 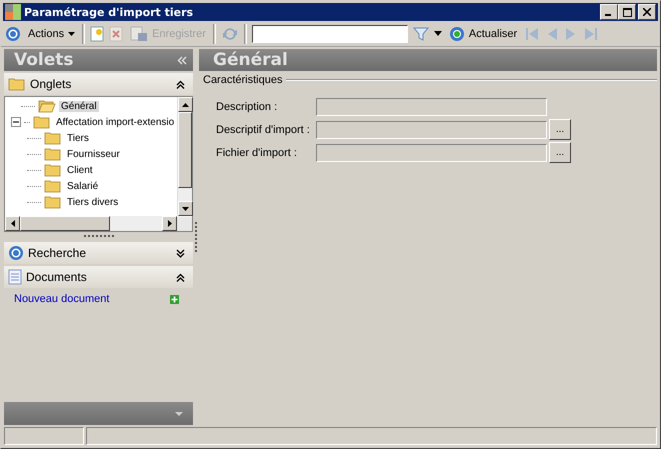 What do you see at coordinates (92, 202) in the screenshot?
I see `tree-item: Tiers divers` at bounding box center [92, 202].